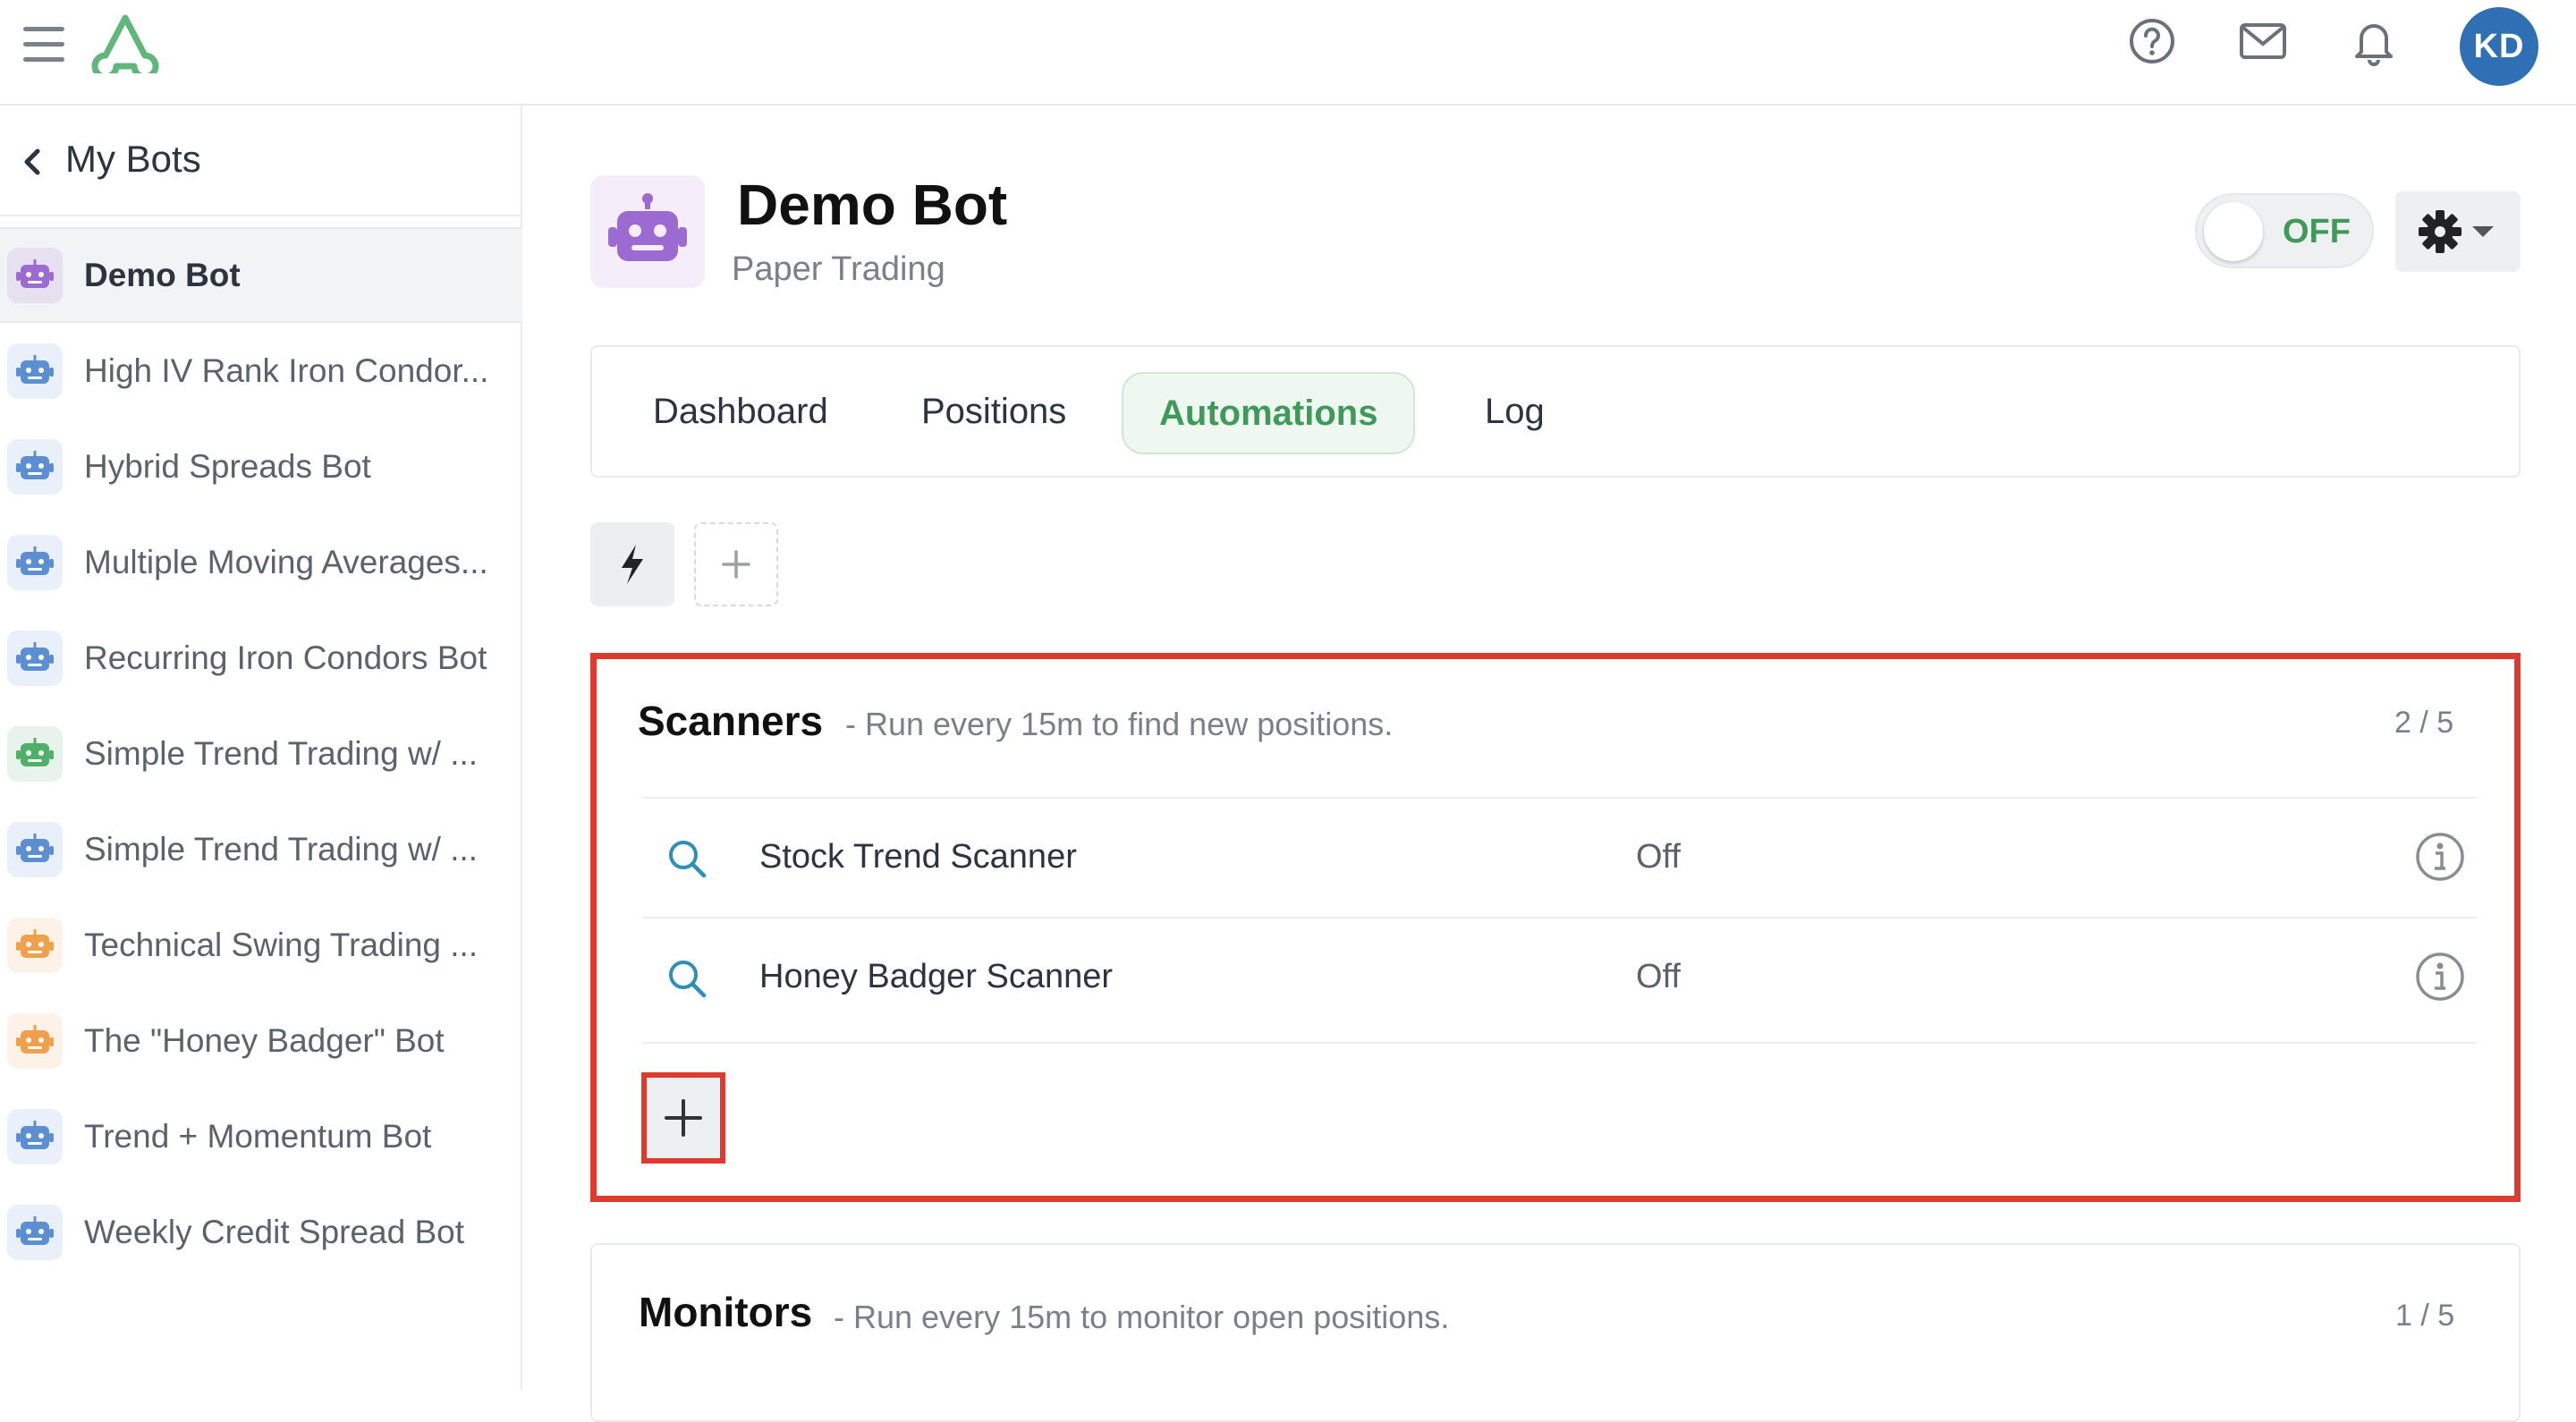 The image size is (2576, 1422). I want to click on avatar: KD, so click(2499, 46).